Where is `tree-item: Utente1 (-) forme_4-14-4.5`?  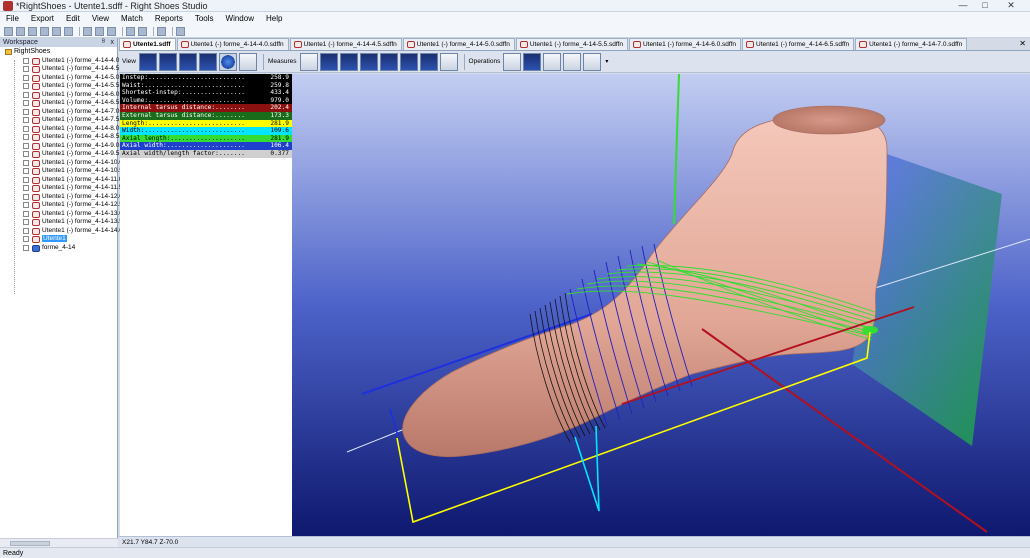
tree-item: Utente1 (-) forme_4-14-4.5 is located at coordinates (59, 69).